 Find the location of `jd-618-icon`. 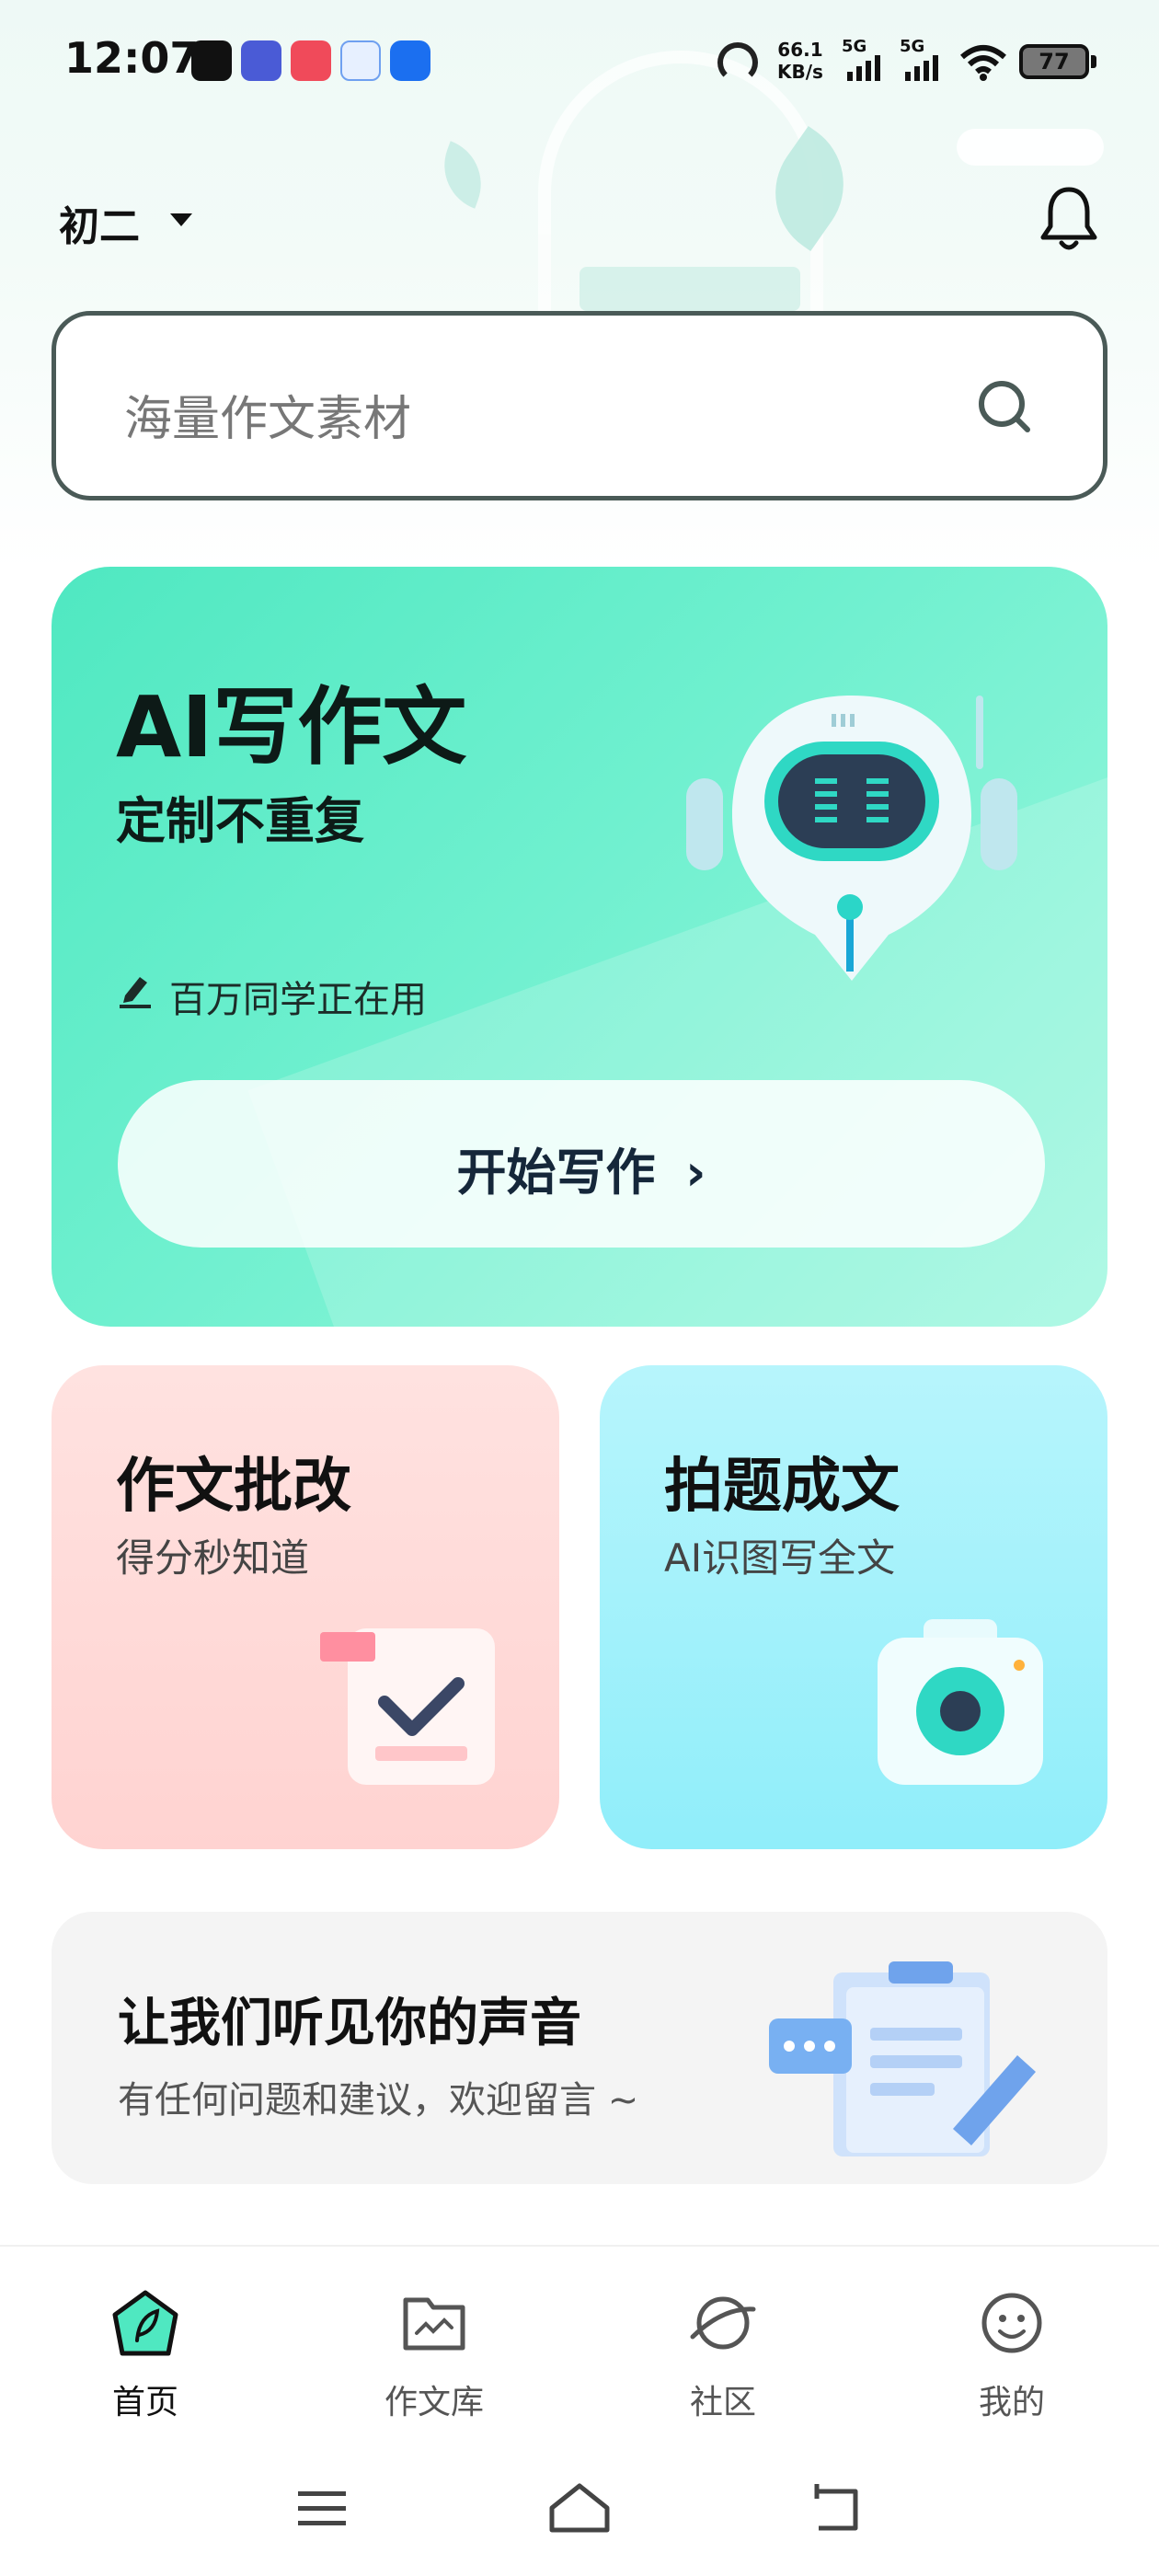

jd-618-icon is located at coordinates (311, 60).